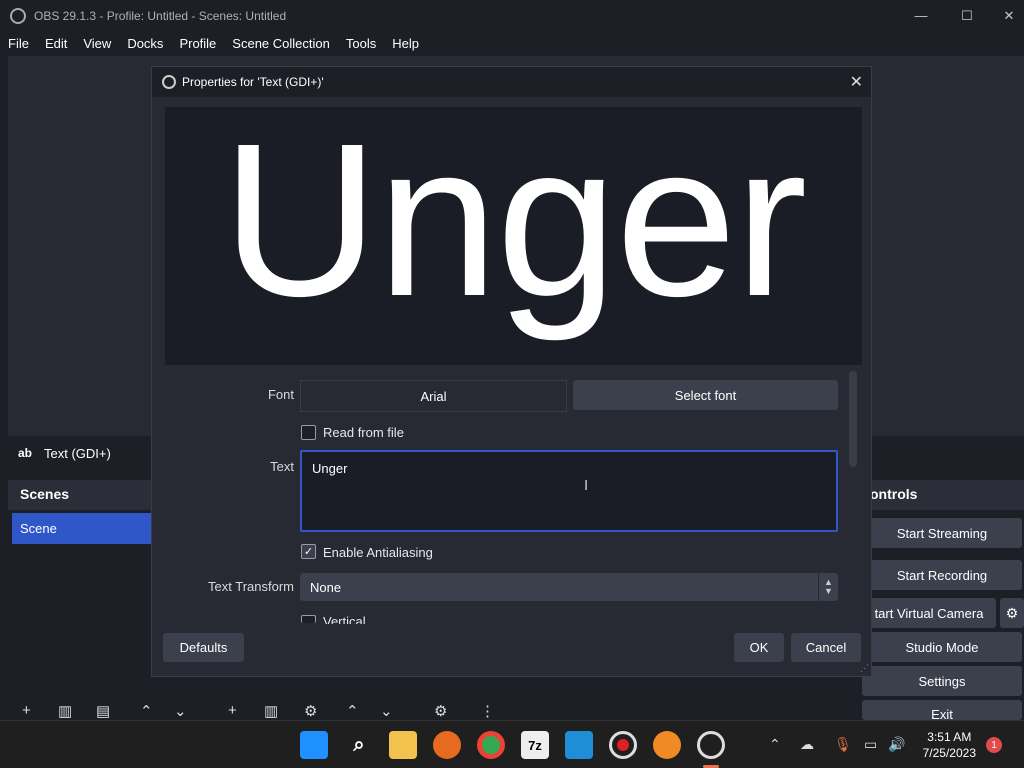 The height and width of the screenshot is (768, 1024). What do you see at coordinates (310, 711) in the screenshot?
I see `source-settings-icon: ⚙` at bounding box center [310, 711].